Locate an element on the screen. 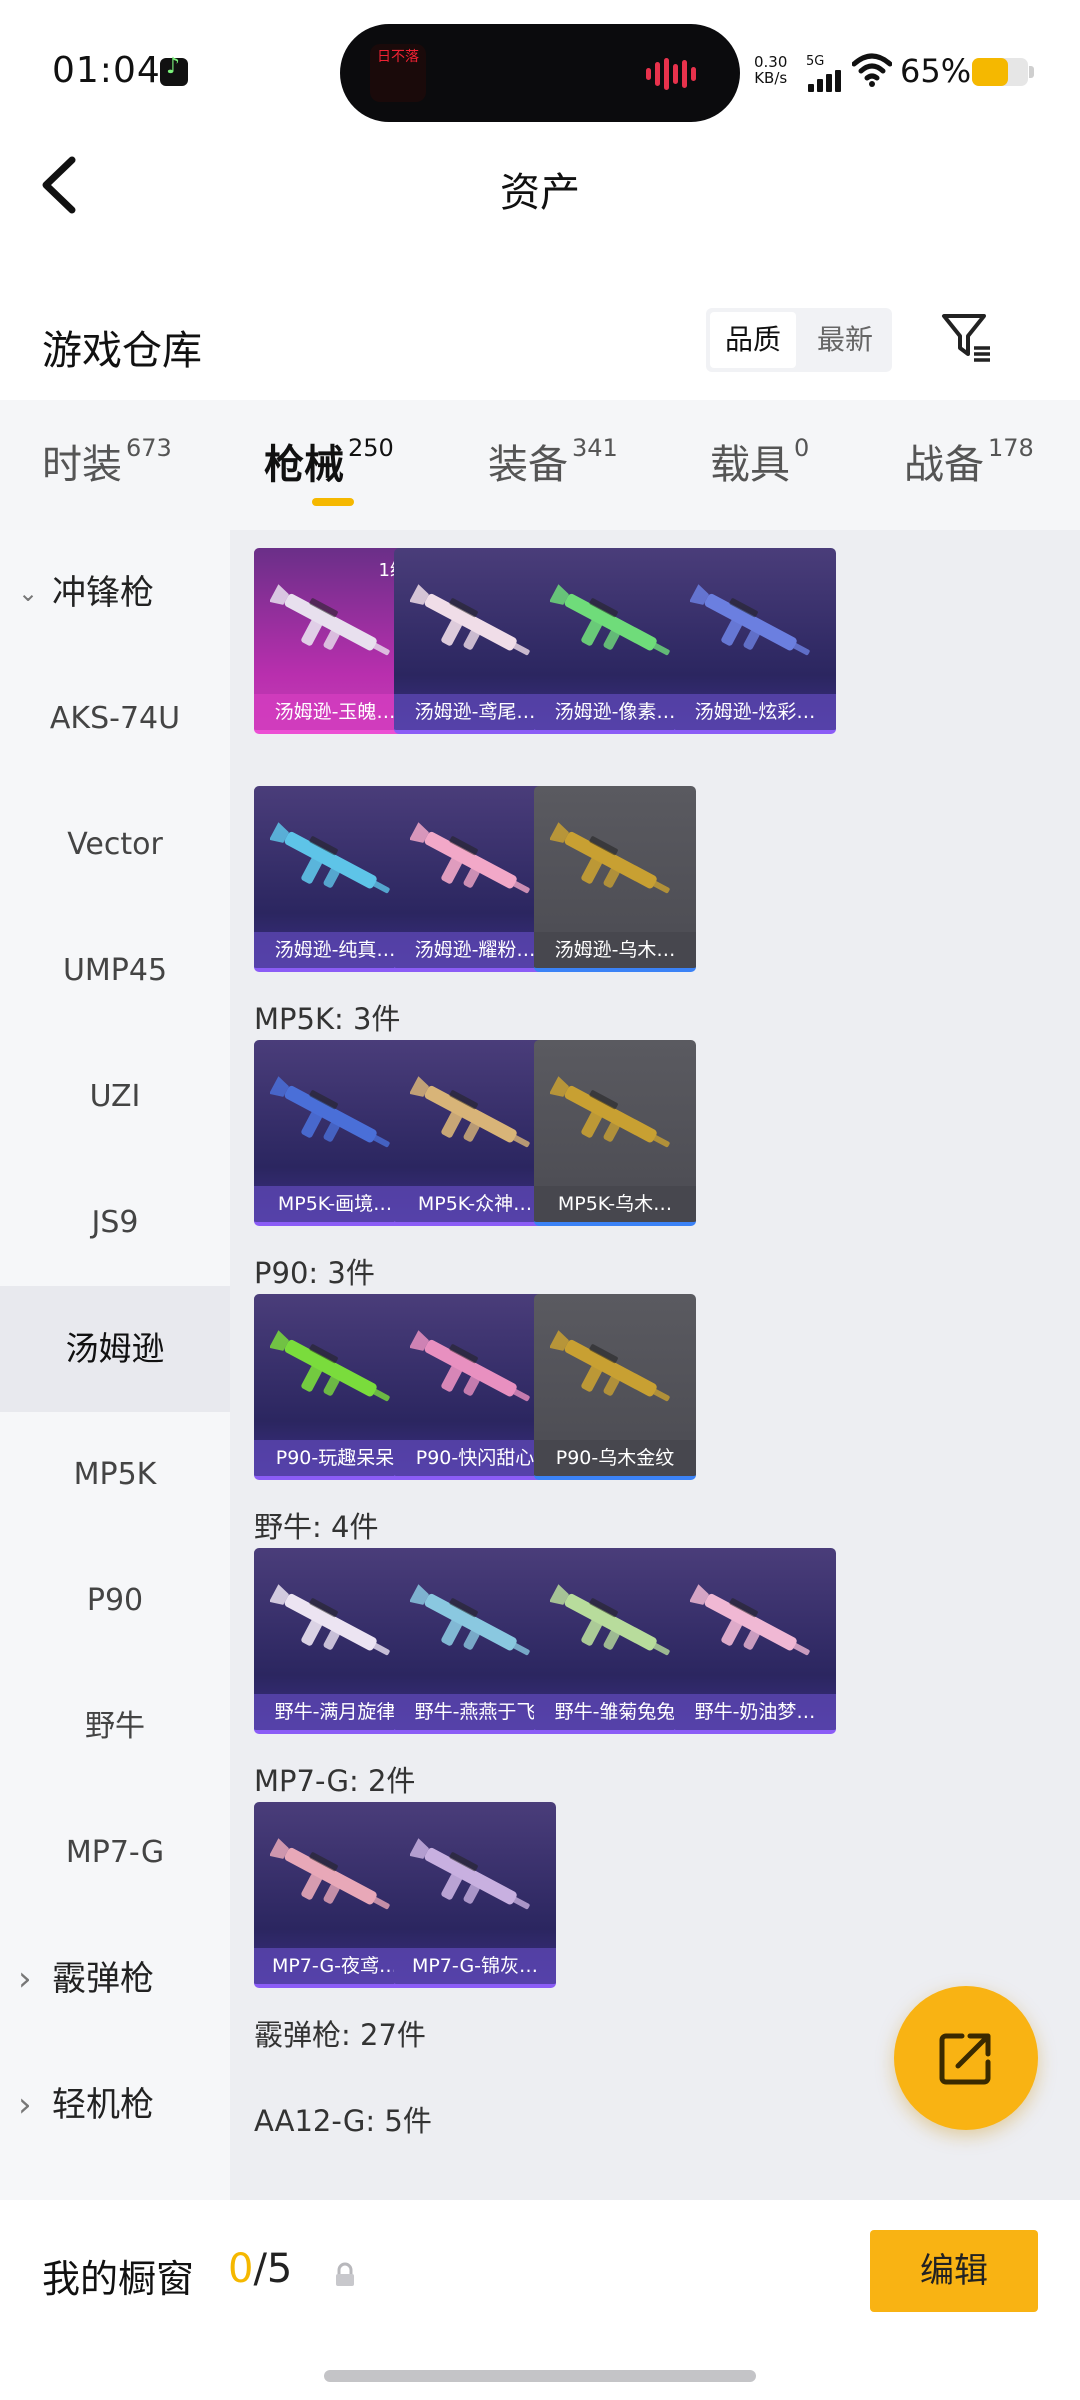  item-name: 野牛-雏菊兔兔 is located at coordinates (615, 1712).